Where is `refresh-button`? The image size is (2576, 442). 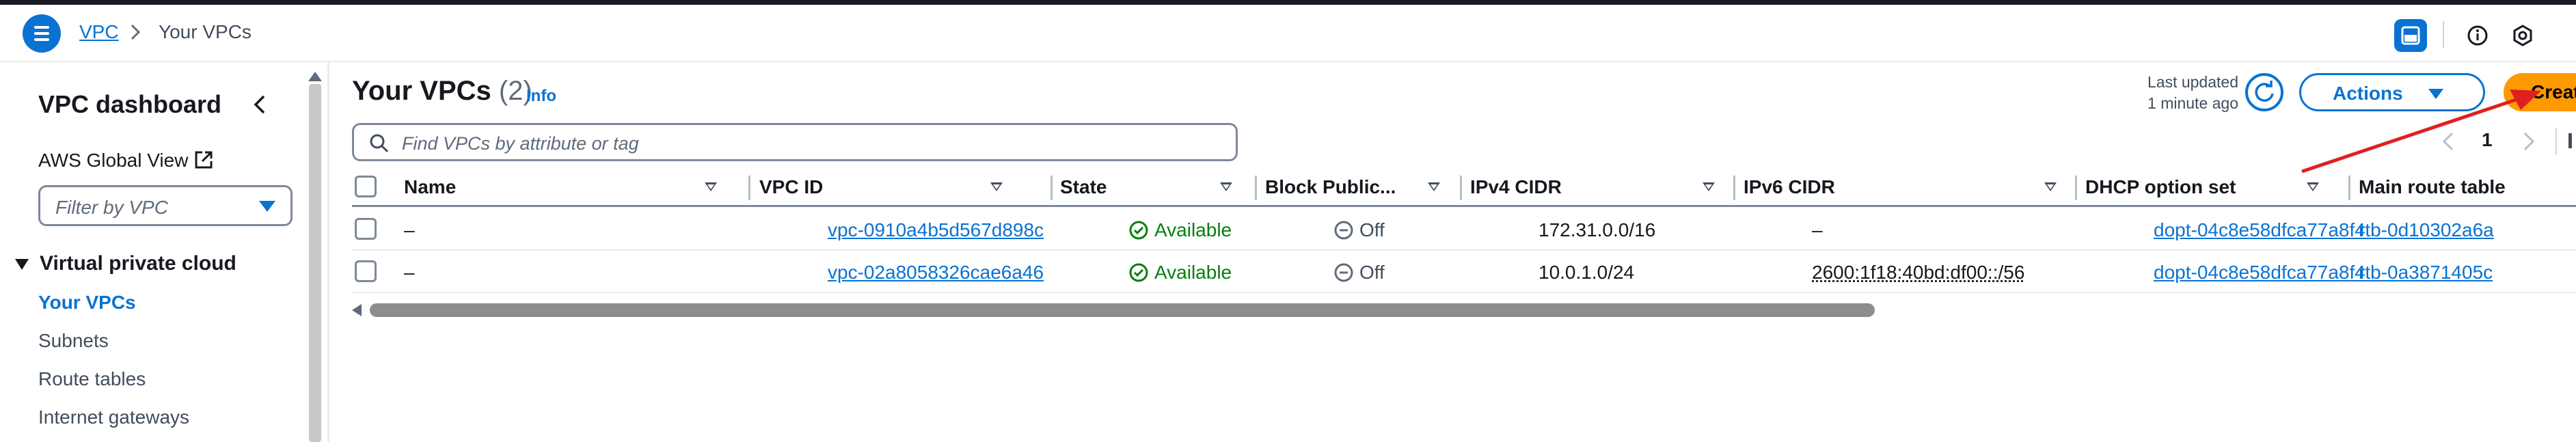 refresh-button is located at coordinates (2264, 92).